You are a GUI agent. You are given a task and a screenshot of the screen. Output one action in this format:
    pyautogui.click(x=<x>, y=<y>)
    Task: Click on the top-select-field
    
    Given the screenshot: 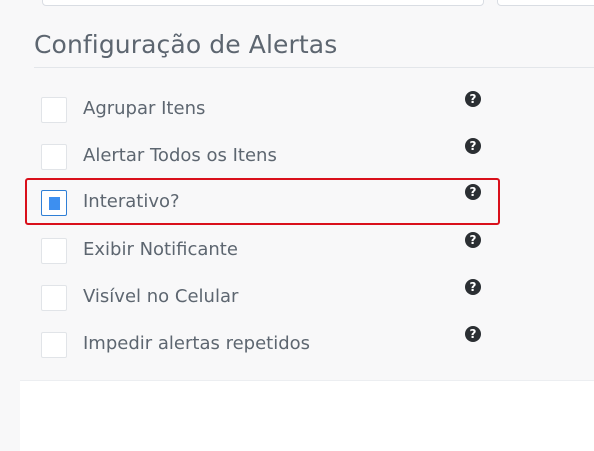 What is the action you would take?
    pyautogui.click(x=545, y=3)
    